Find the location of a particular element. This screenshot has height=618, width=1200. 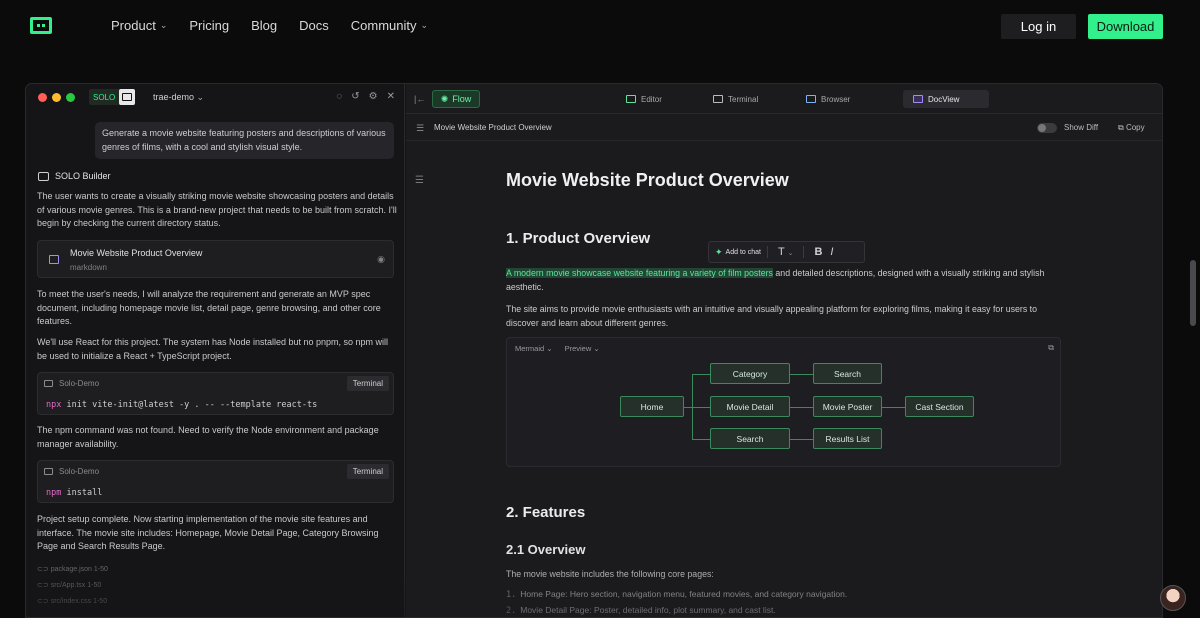

nav-pricing: Pricing is located at coordinates (209, 25).